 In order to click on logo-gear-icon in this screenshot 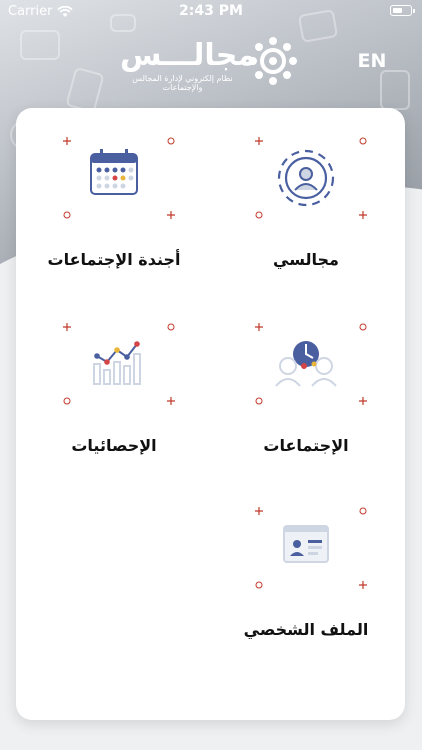, I will do `click(273, 61)`.